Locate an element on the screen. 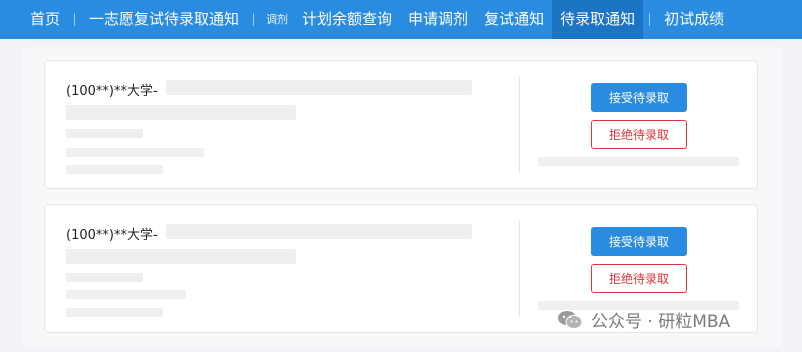 The width and height of the screenshot is (802, 352). nav-apply-adjustment: 申请调剂 is located at coordinates (438, 19).